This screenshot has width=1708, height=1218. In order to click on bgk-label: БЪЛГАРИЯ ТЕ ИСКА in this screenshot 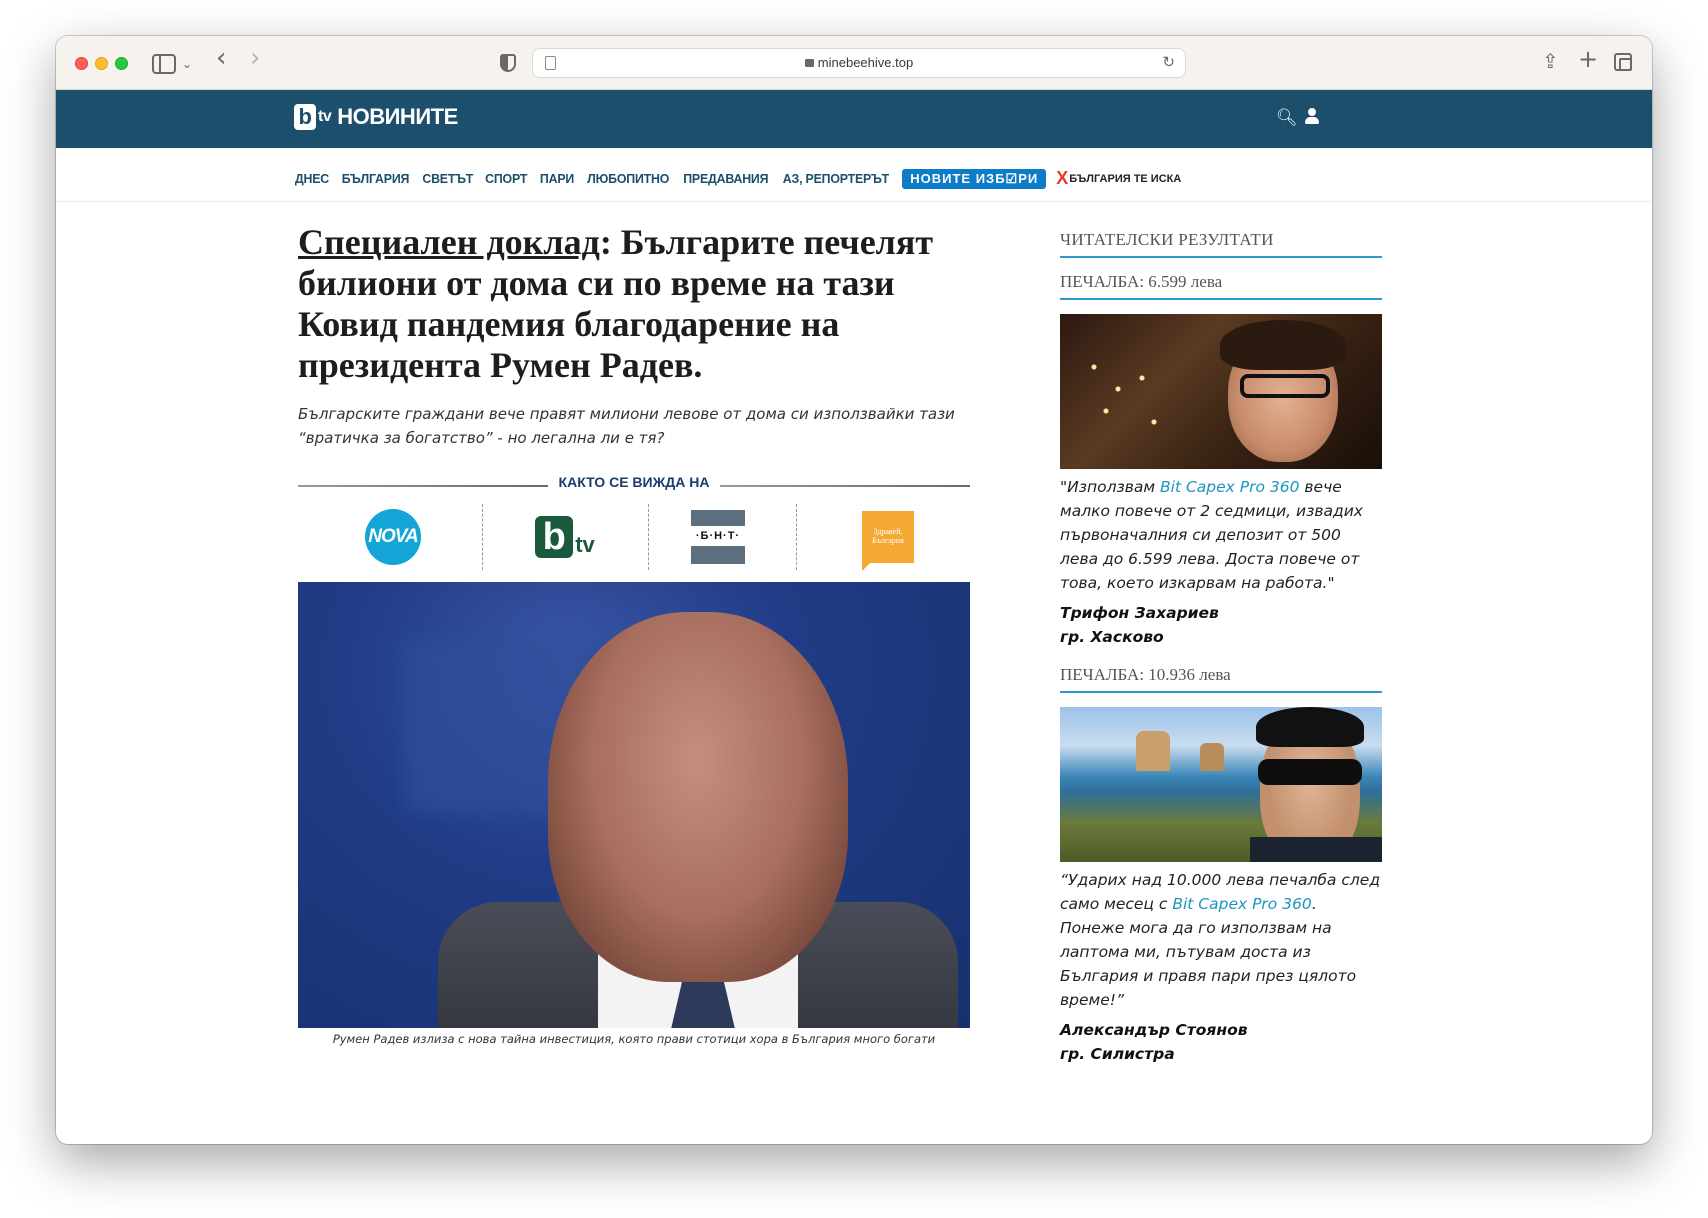, I will do `click(1125, 178)`.